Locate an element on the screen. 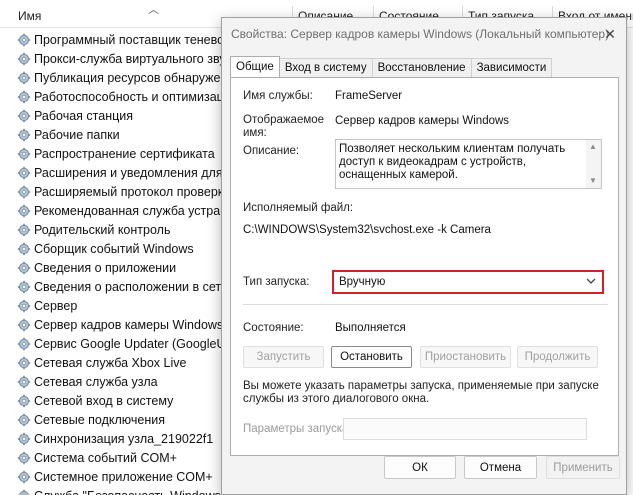 This screenshot has height=495, width=633. start-params-input is located at coordinates (465, 429).